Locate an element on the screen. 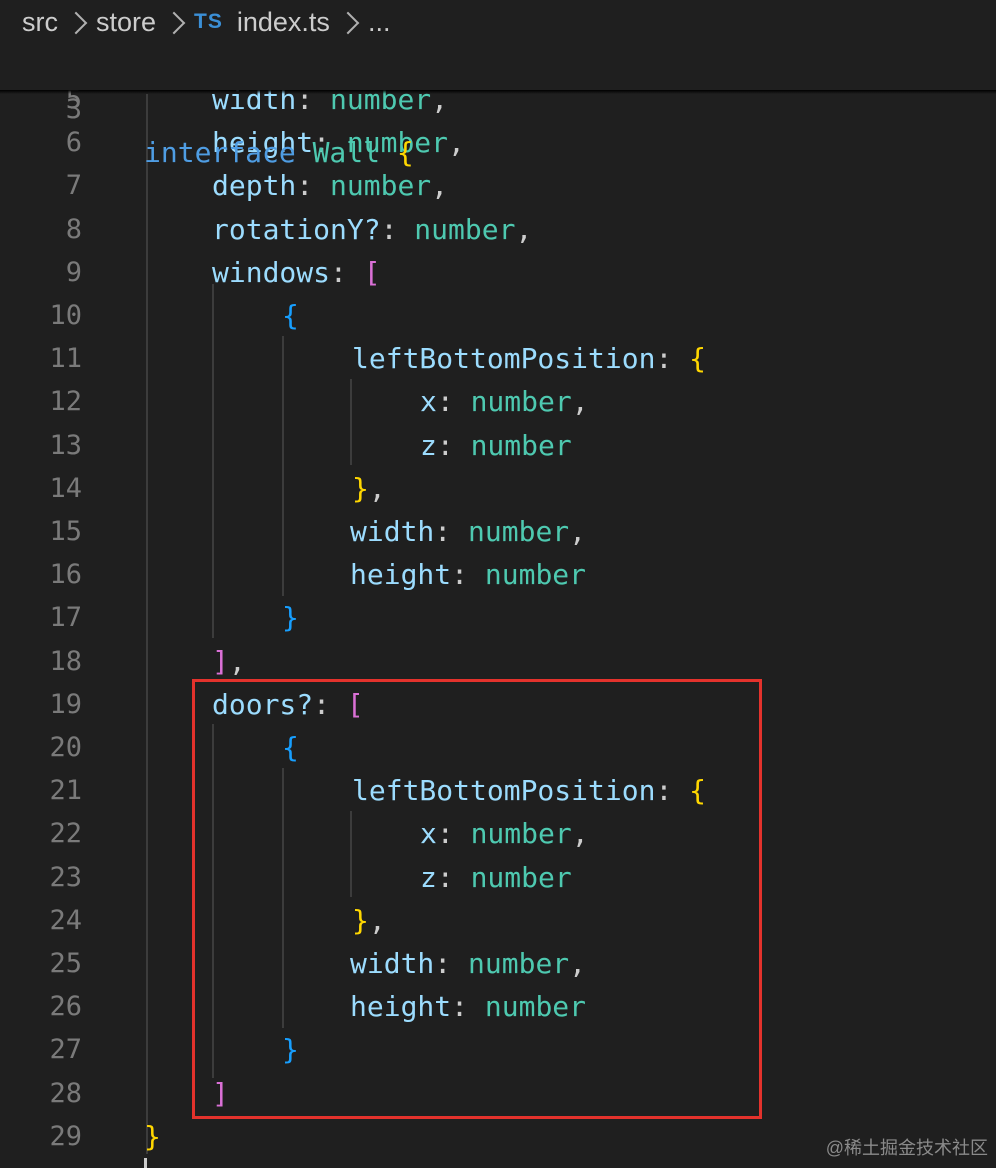  code-line: 9 windows: [ is located at coordinates (498, 272).